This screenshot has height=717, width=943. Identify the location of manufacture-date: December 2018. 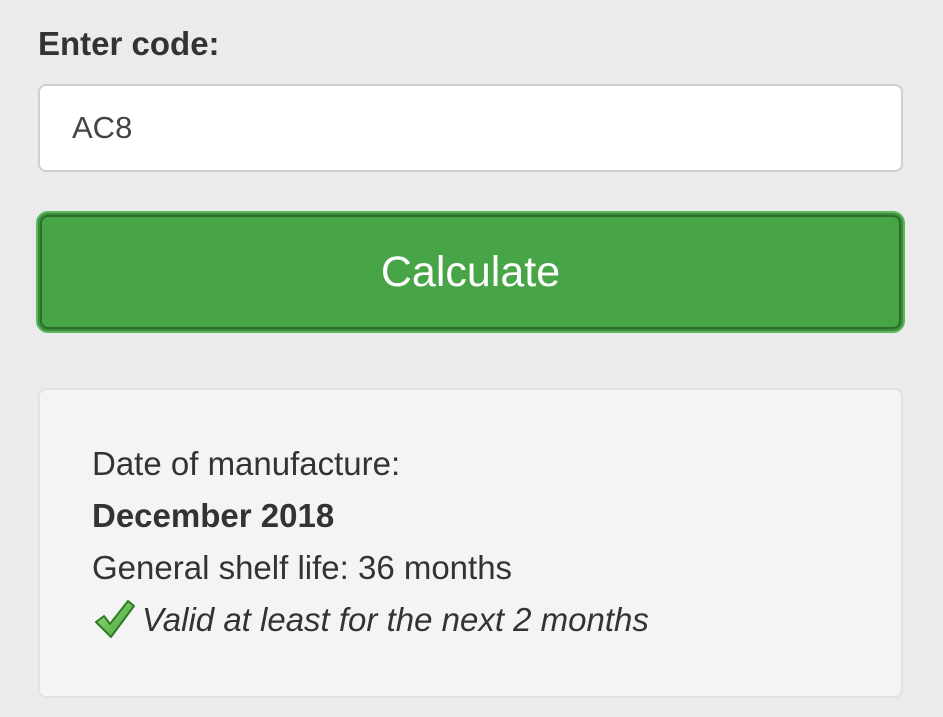
(213, 515).